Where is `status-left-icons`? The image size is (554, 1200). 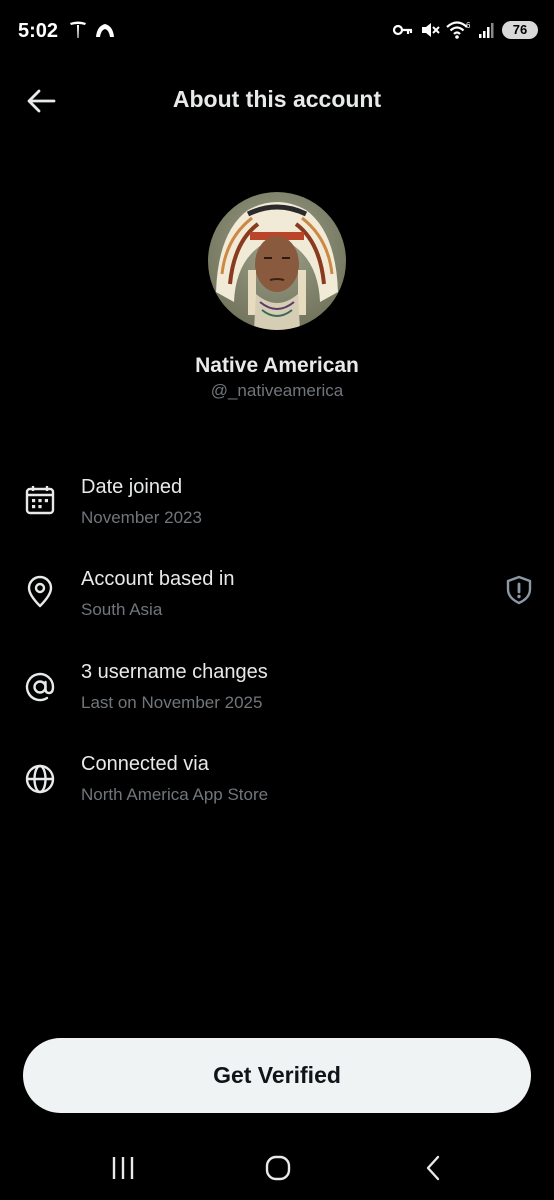
status-left-icons is located at coordinates (92, 30).